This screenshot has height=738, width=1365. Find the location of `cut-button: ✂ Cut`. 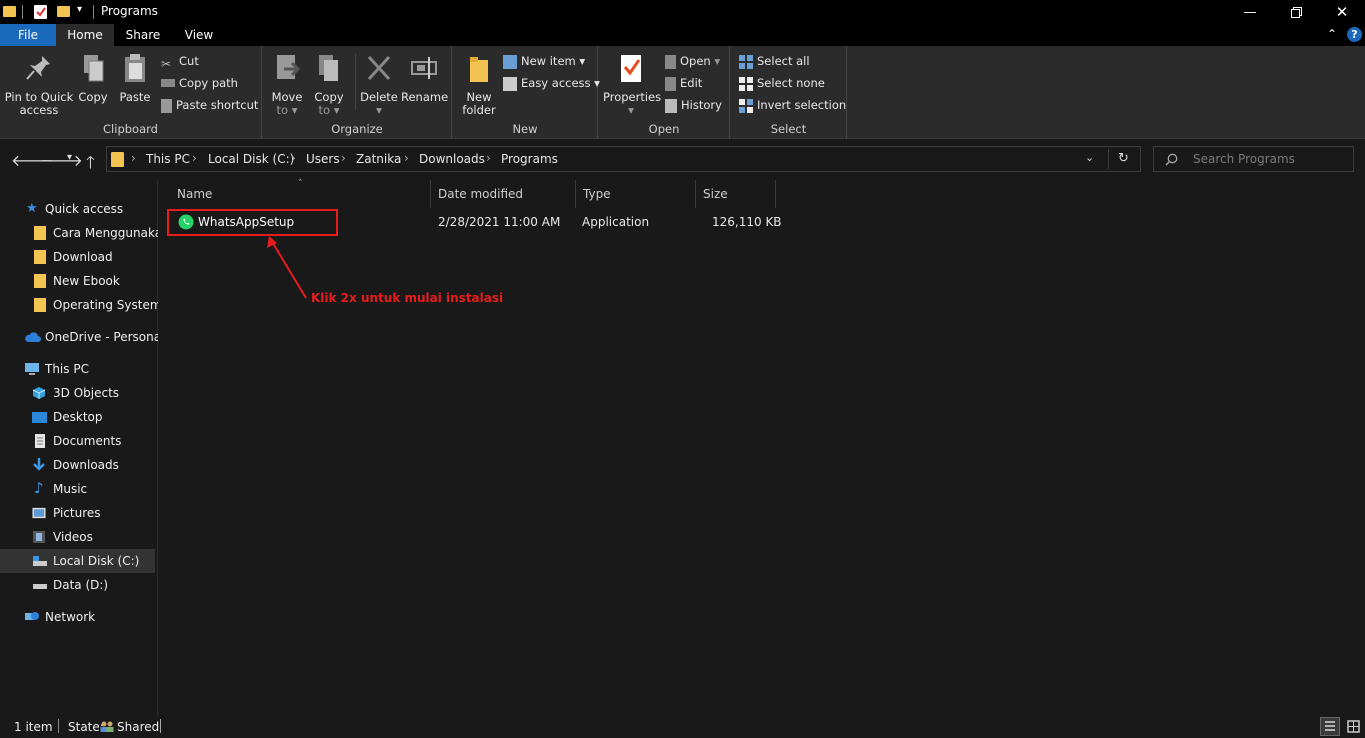

cut-button: ✂ Cut is located at coordinates (180, 61).